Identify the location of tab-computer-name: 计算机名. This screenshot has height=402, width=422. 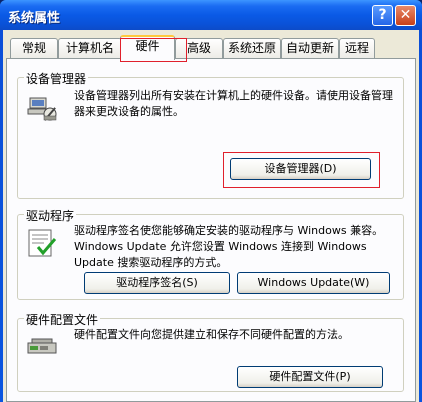
(90, 48).